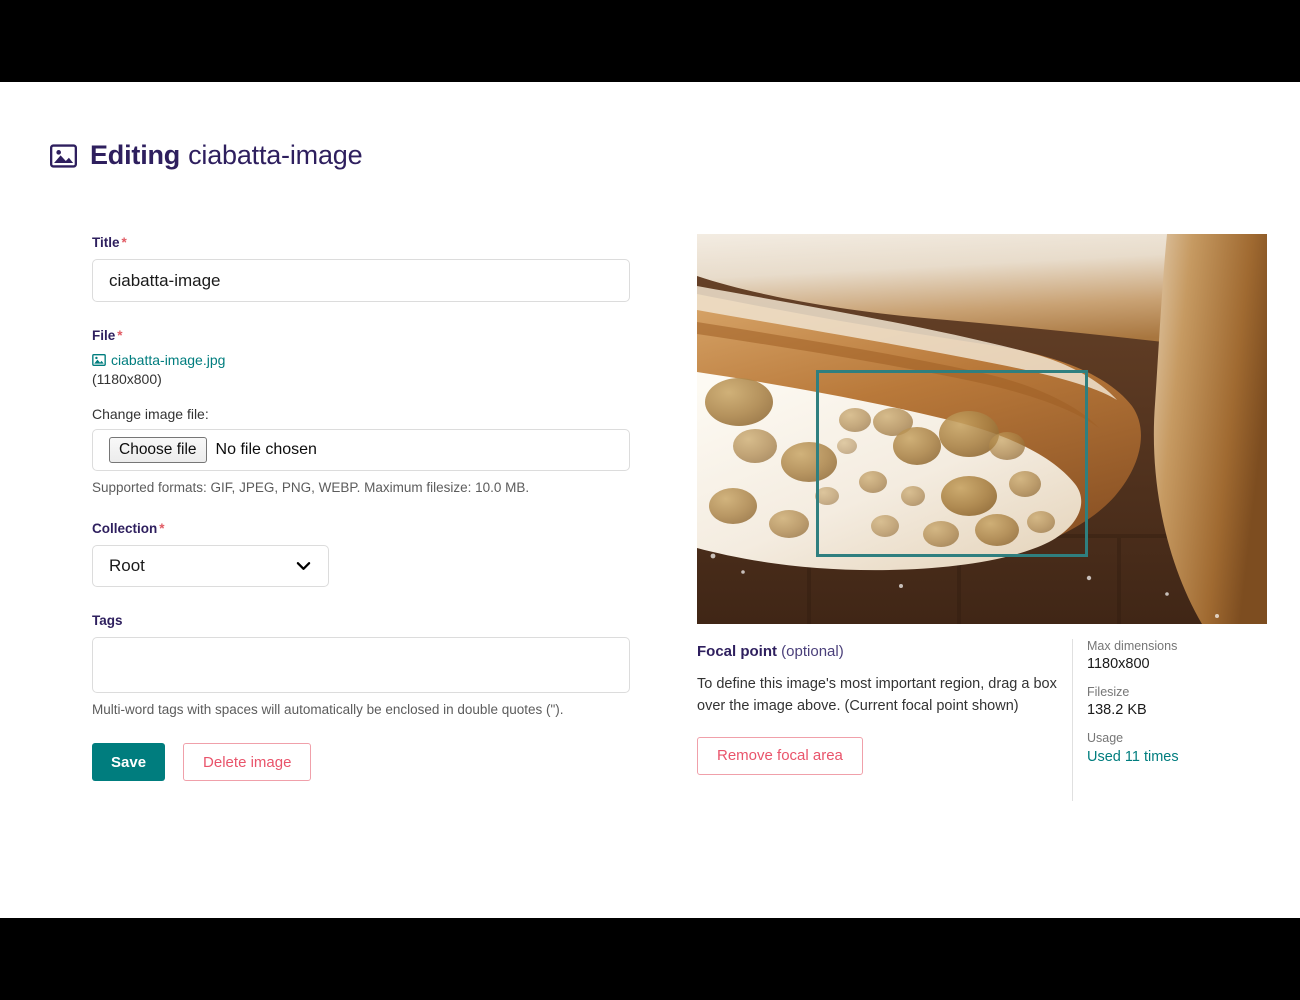  I want to click on no-file-chosen-text: No file chosen, so click(266, 449).